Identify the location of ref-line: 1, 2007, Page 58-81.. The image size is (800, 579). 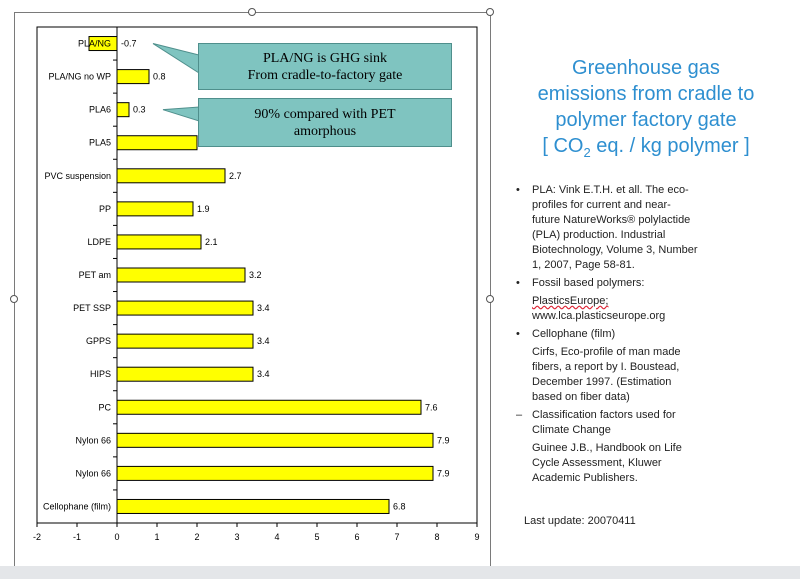
(583, 265).